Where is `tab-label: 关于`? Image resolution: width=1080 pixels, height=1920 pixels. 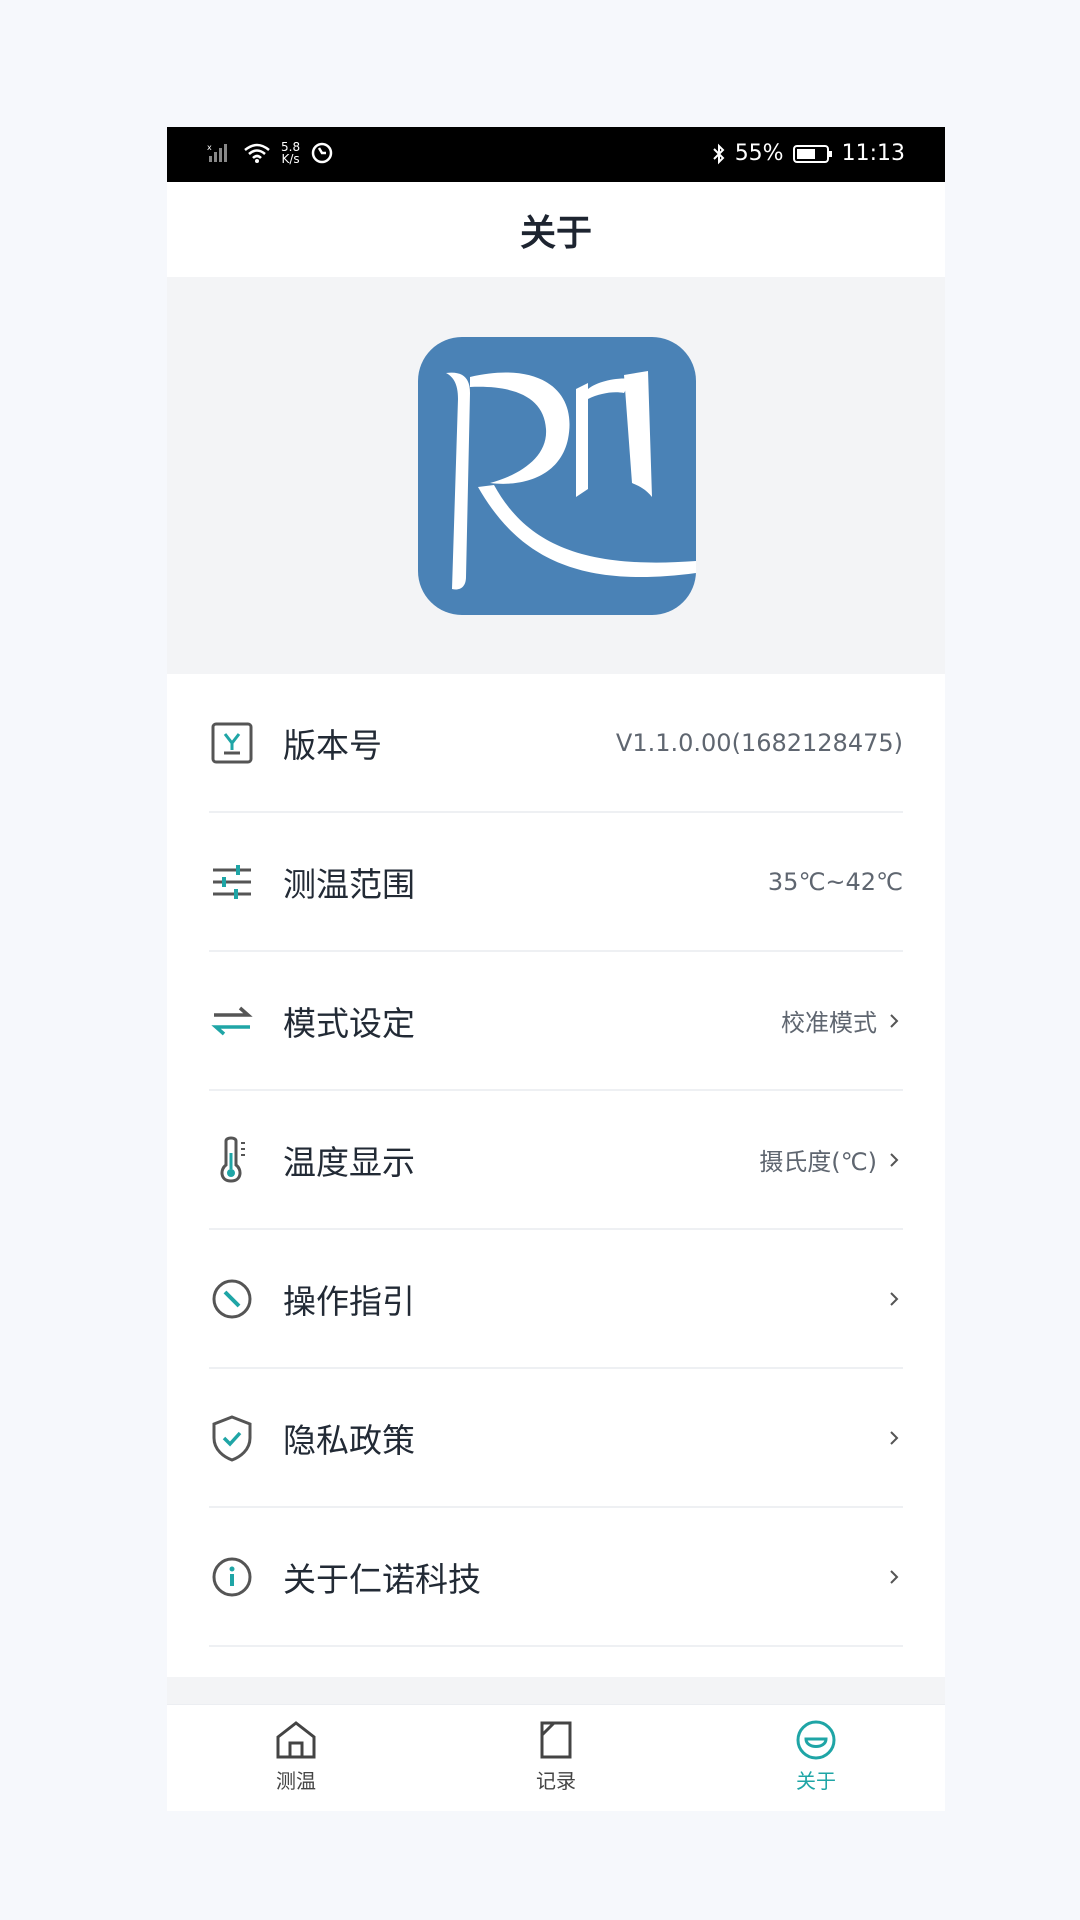 tab-label: 关于 is located at coordinates (816, 1781).